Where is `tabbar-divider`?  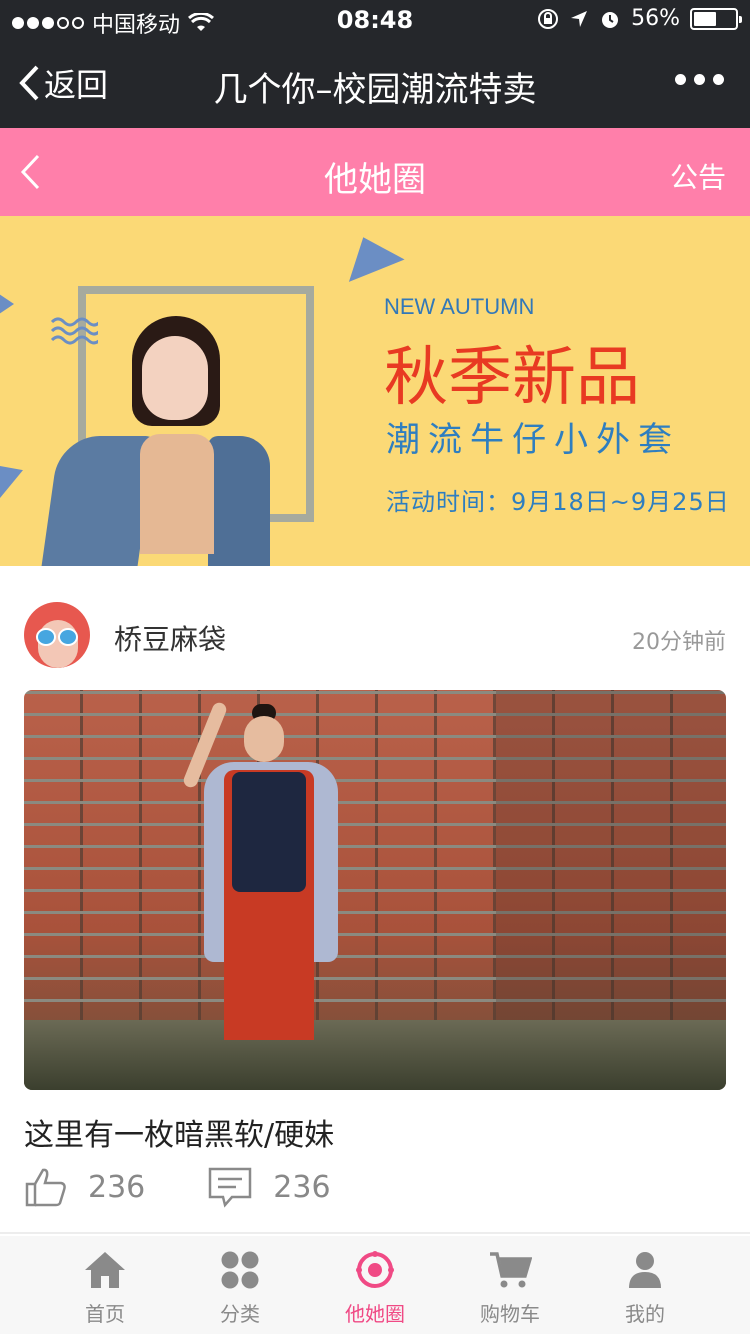 tabbar-divider is located at coordinates (375, 1233).